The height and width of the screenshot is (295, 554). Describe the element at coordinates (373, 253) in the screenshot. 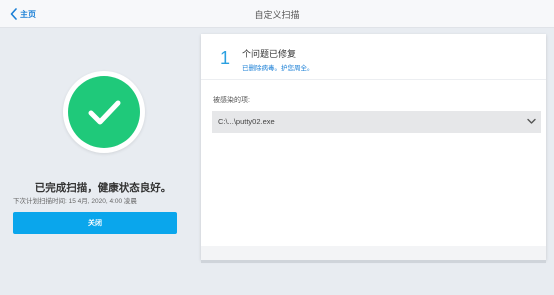

I see `panel-footer` at that location.